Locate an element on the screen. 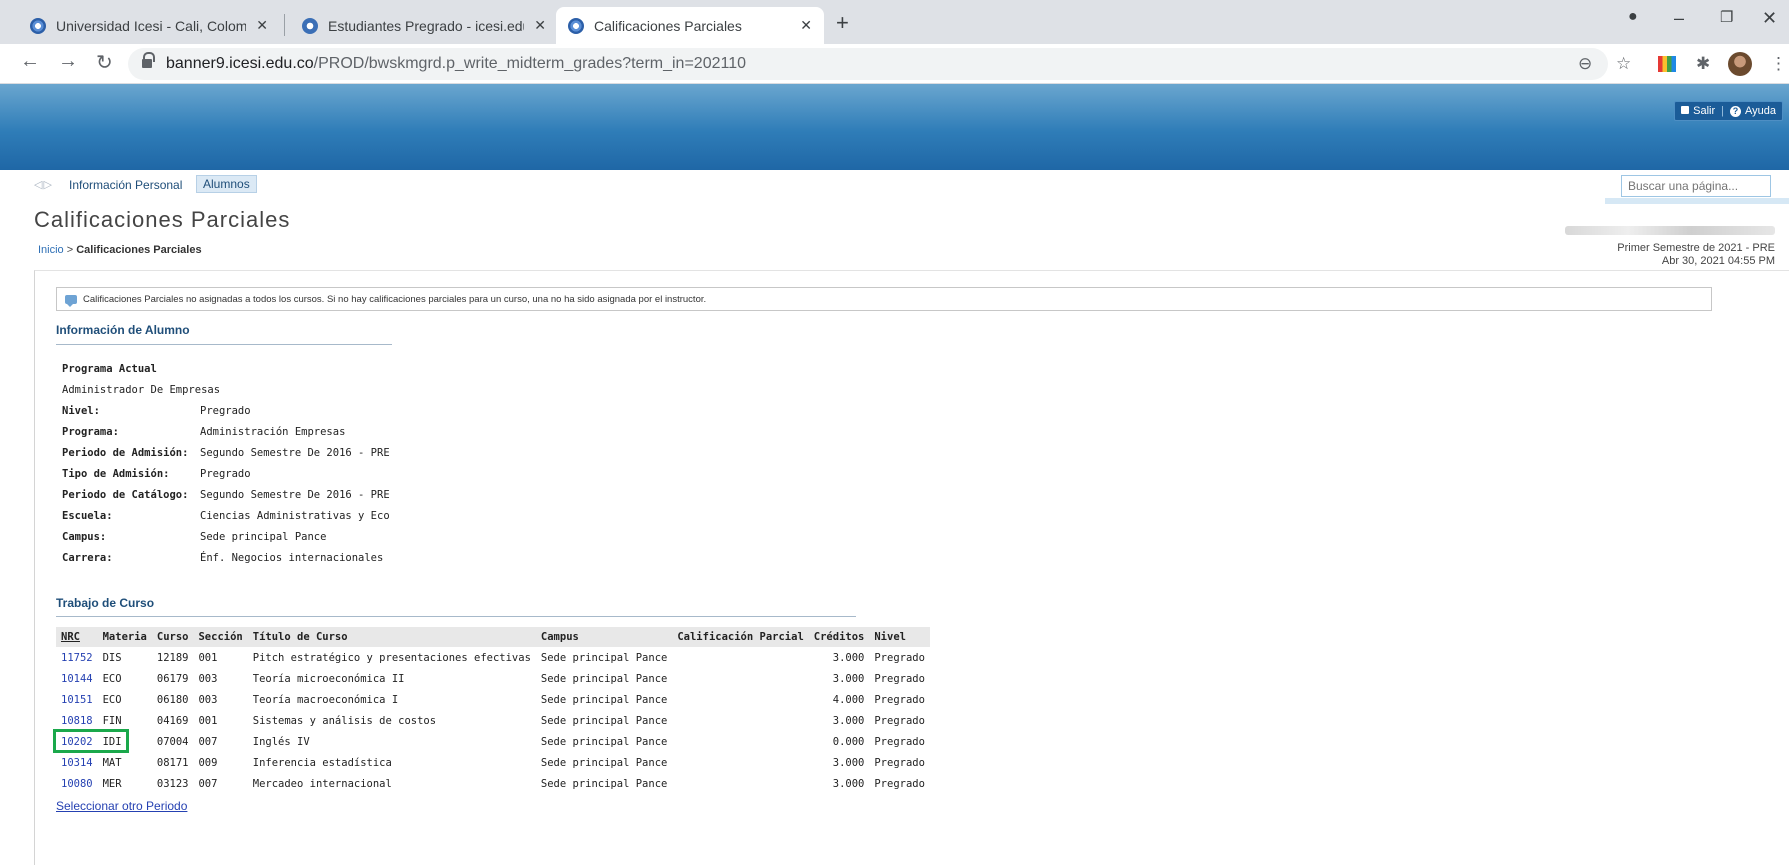  nrc-link: 10080 is located at coordinates (77, 784).